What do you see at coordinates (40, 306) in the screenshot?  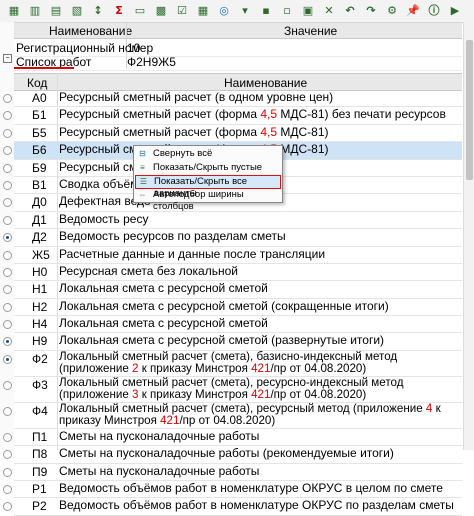 I see `row-code: Н2` at bounding box center [40, 306].